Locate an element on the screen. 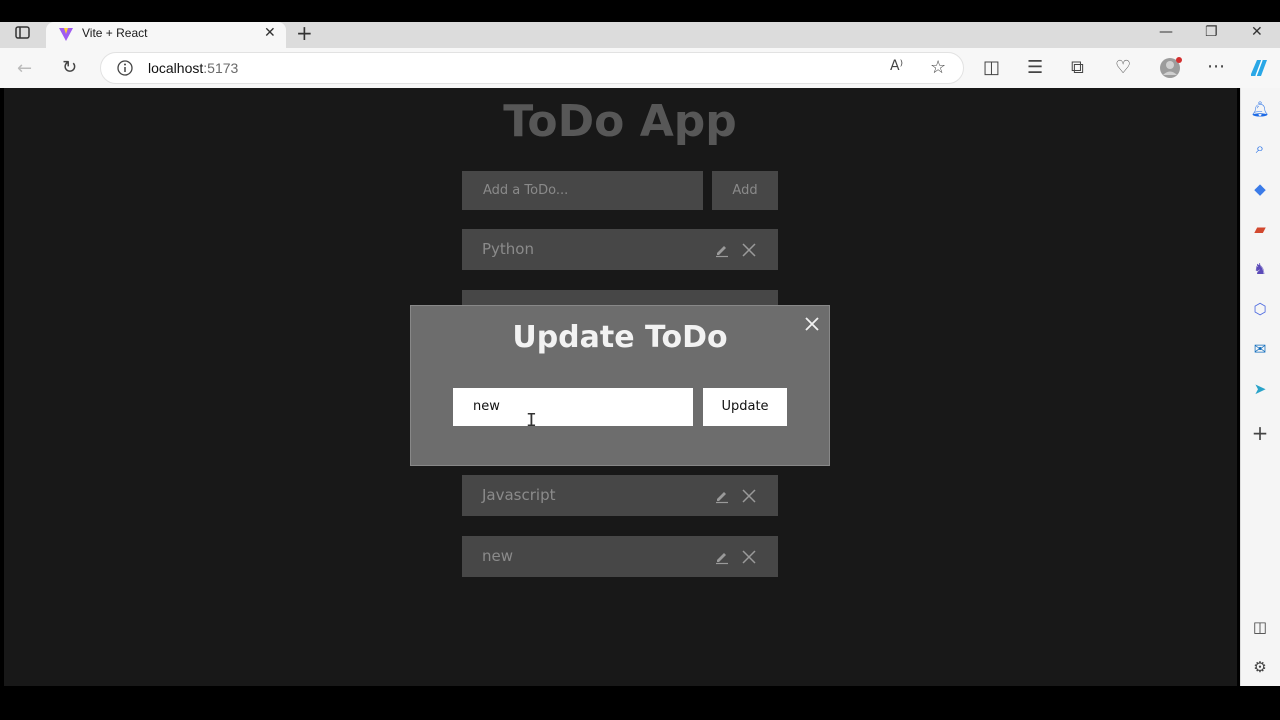  back-icon: ← is located at coordinates (24, 68).